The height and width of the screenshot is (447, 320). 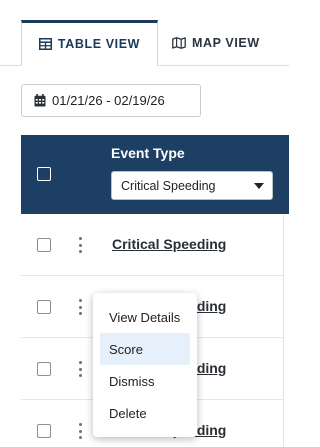 I want to click on date-range-picker: 01/21/26 - 02/19/26, so click(x=111, y=100).